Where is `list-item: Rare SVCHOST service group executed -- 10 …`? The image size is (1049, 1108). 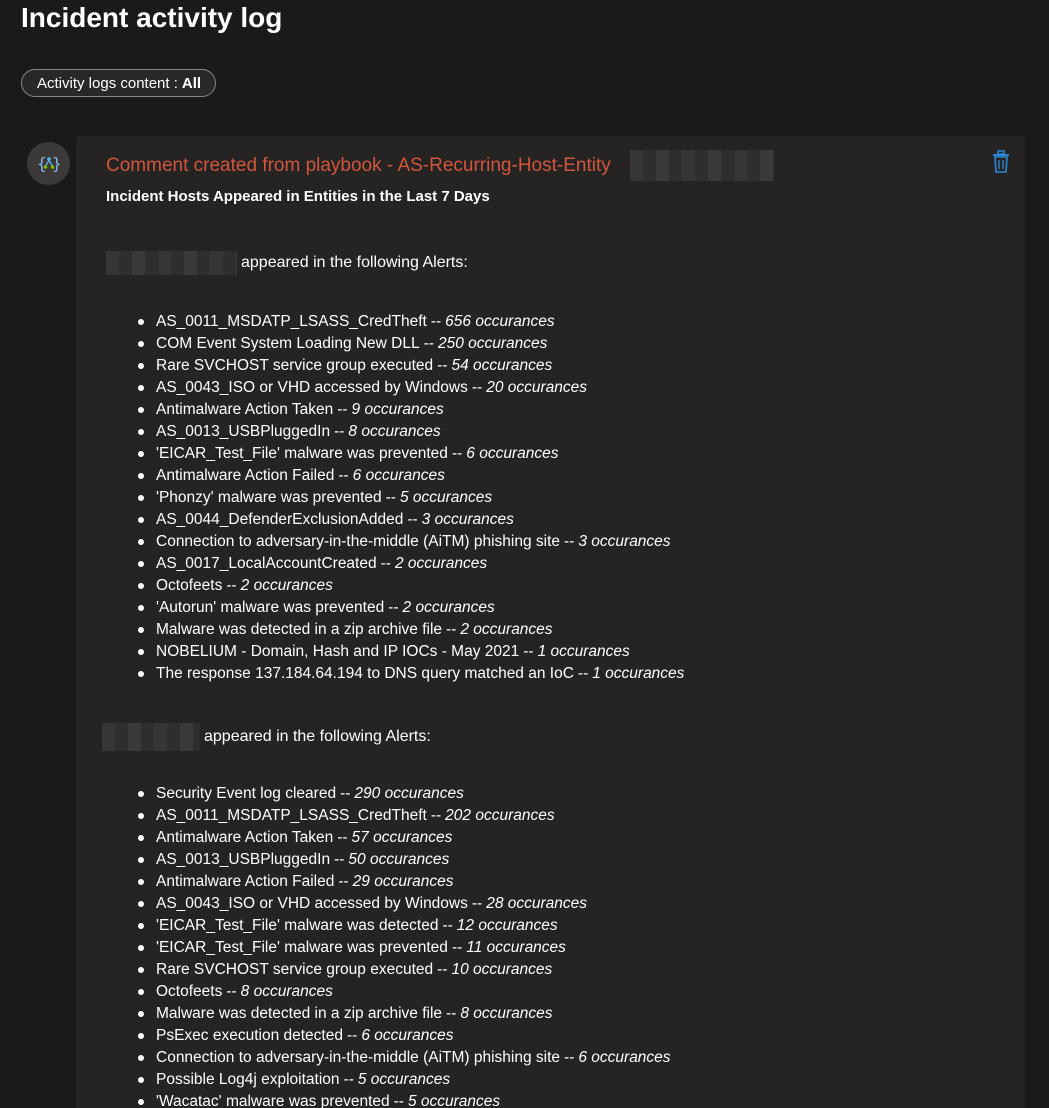
list-item: Rare SVCHOST service group executed -- 10 … is located at coordinates (404, 970).